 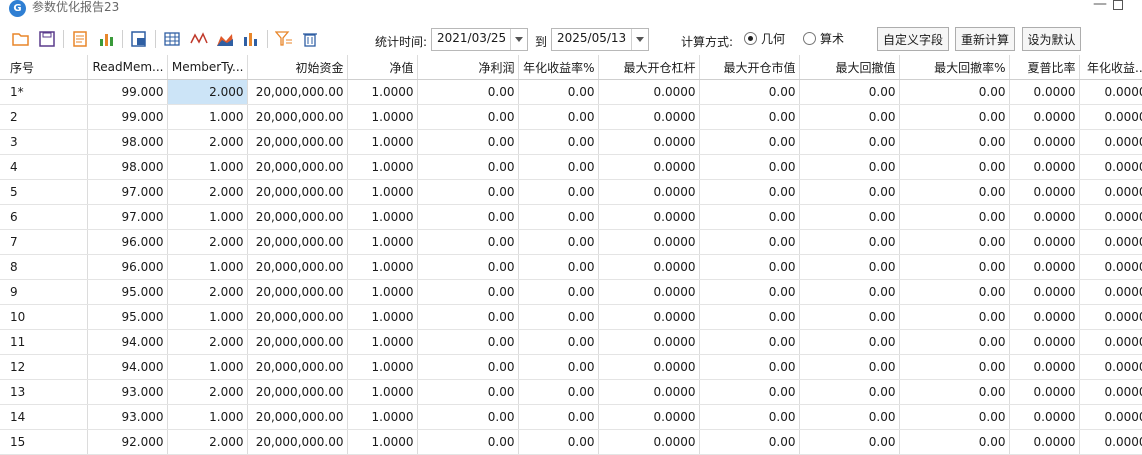 I want to click on export-icon, so click(x=139, y=39).